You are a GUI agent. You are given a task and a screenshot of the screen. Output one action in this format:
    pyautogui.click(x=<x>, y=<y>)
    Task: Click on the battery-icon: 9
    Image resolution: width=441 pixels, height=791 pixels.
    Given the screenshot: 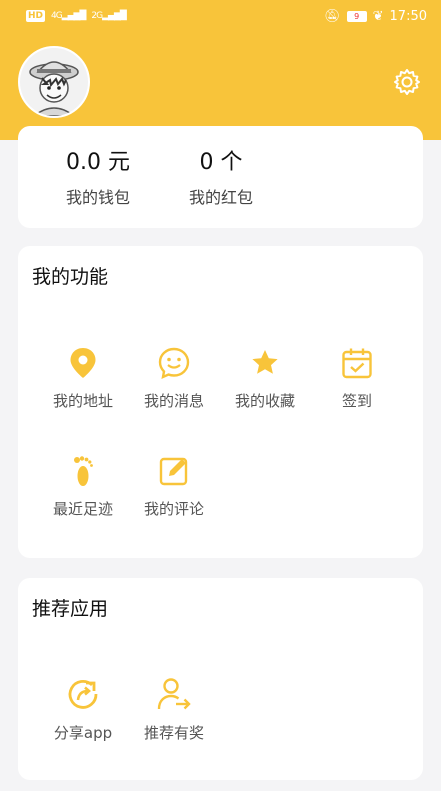 What is the action you would take?
    pyautogui.click(x=356, y=16)
    